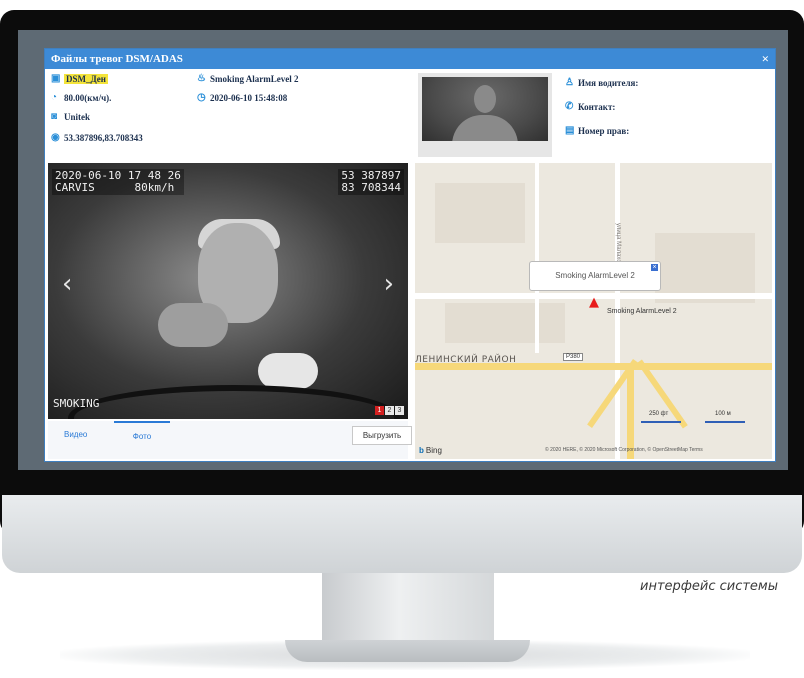 The height and width of the screenshot is (678, 804). Describe the element at coordinates (570, 130) in the screenshot. I see `id-card-icon: ▤` at that location.